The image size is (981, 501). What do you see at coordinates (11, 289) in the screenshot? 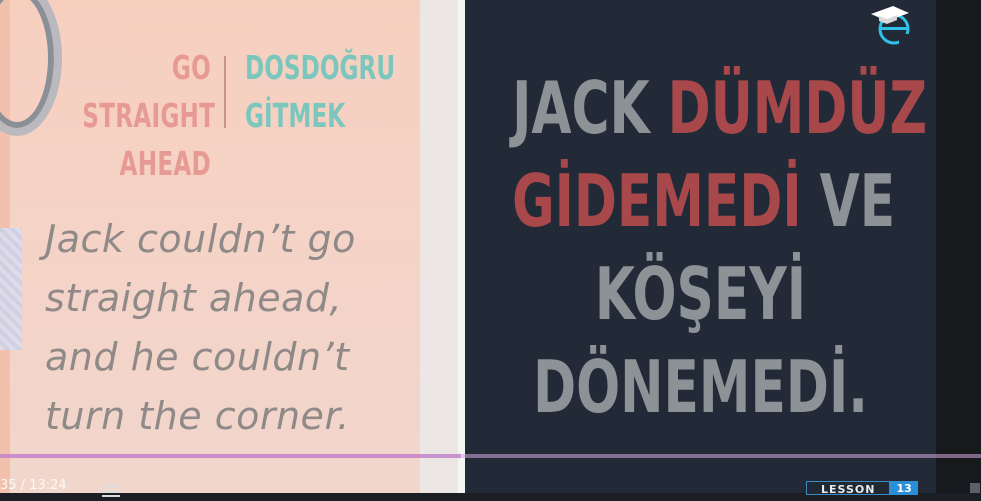
I see `washi-tape-decoration` at bounding box center [11, 289].